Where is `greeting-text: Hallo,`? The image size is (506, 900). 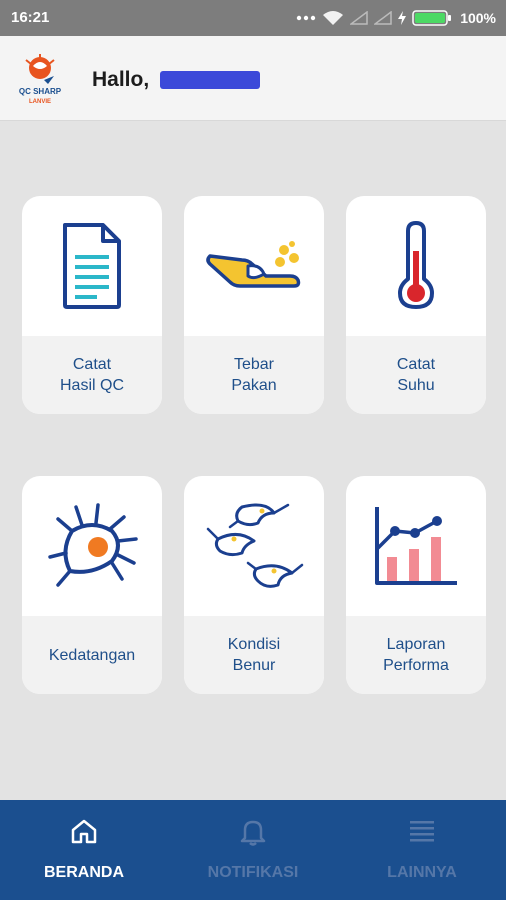 greeting-text: Hallo, is located at coordinates (121, 79).